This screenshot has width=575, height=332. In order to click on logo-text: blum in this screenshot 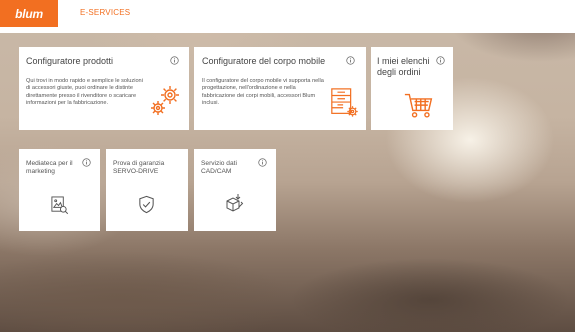, I will do `click(29, 13)`.